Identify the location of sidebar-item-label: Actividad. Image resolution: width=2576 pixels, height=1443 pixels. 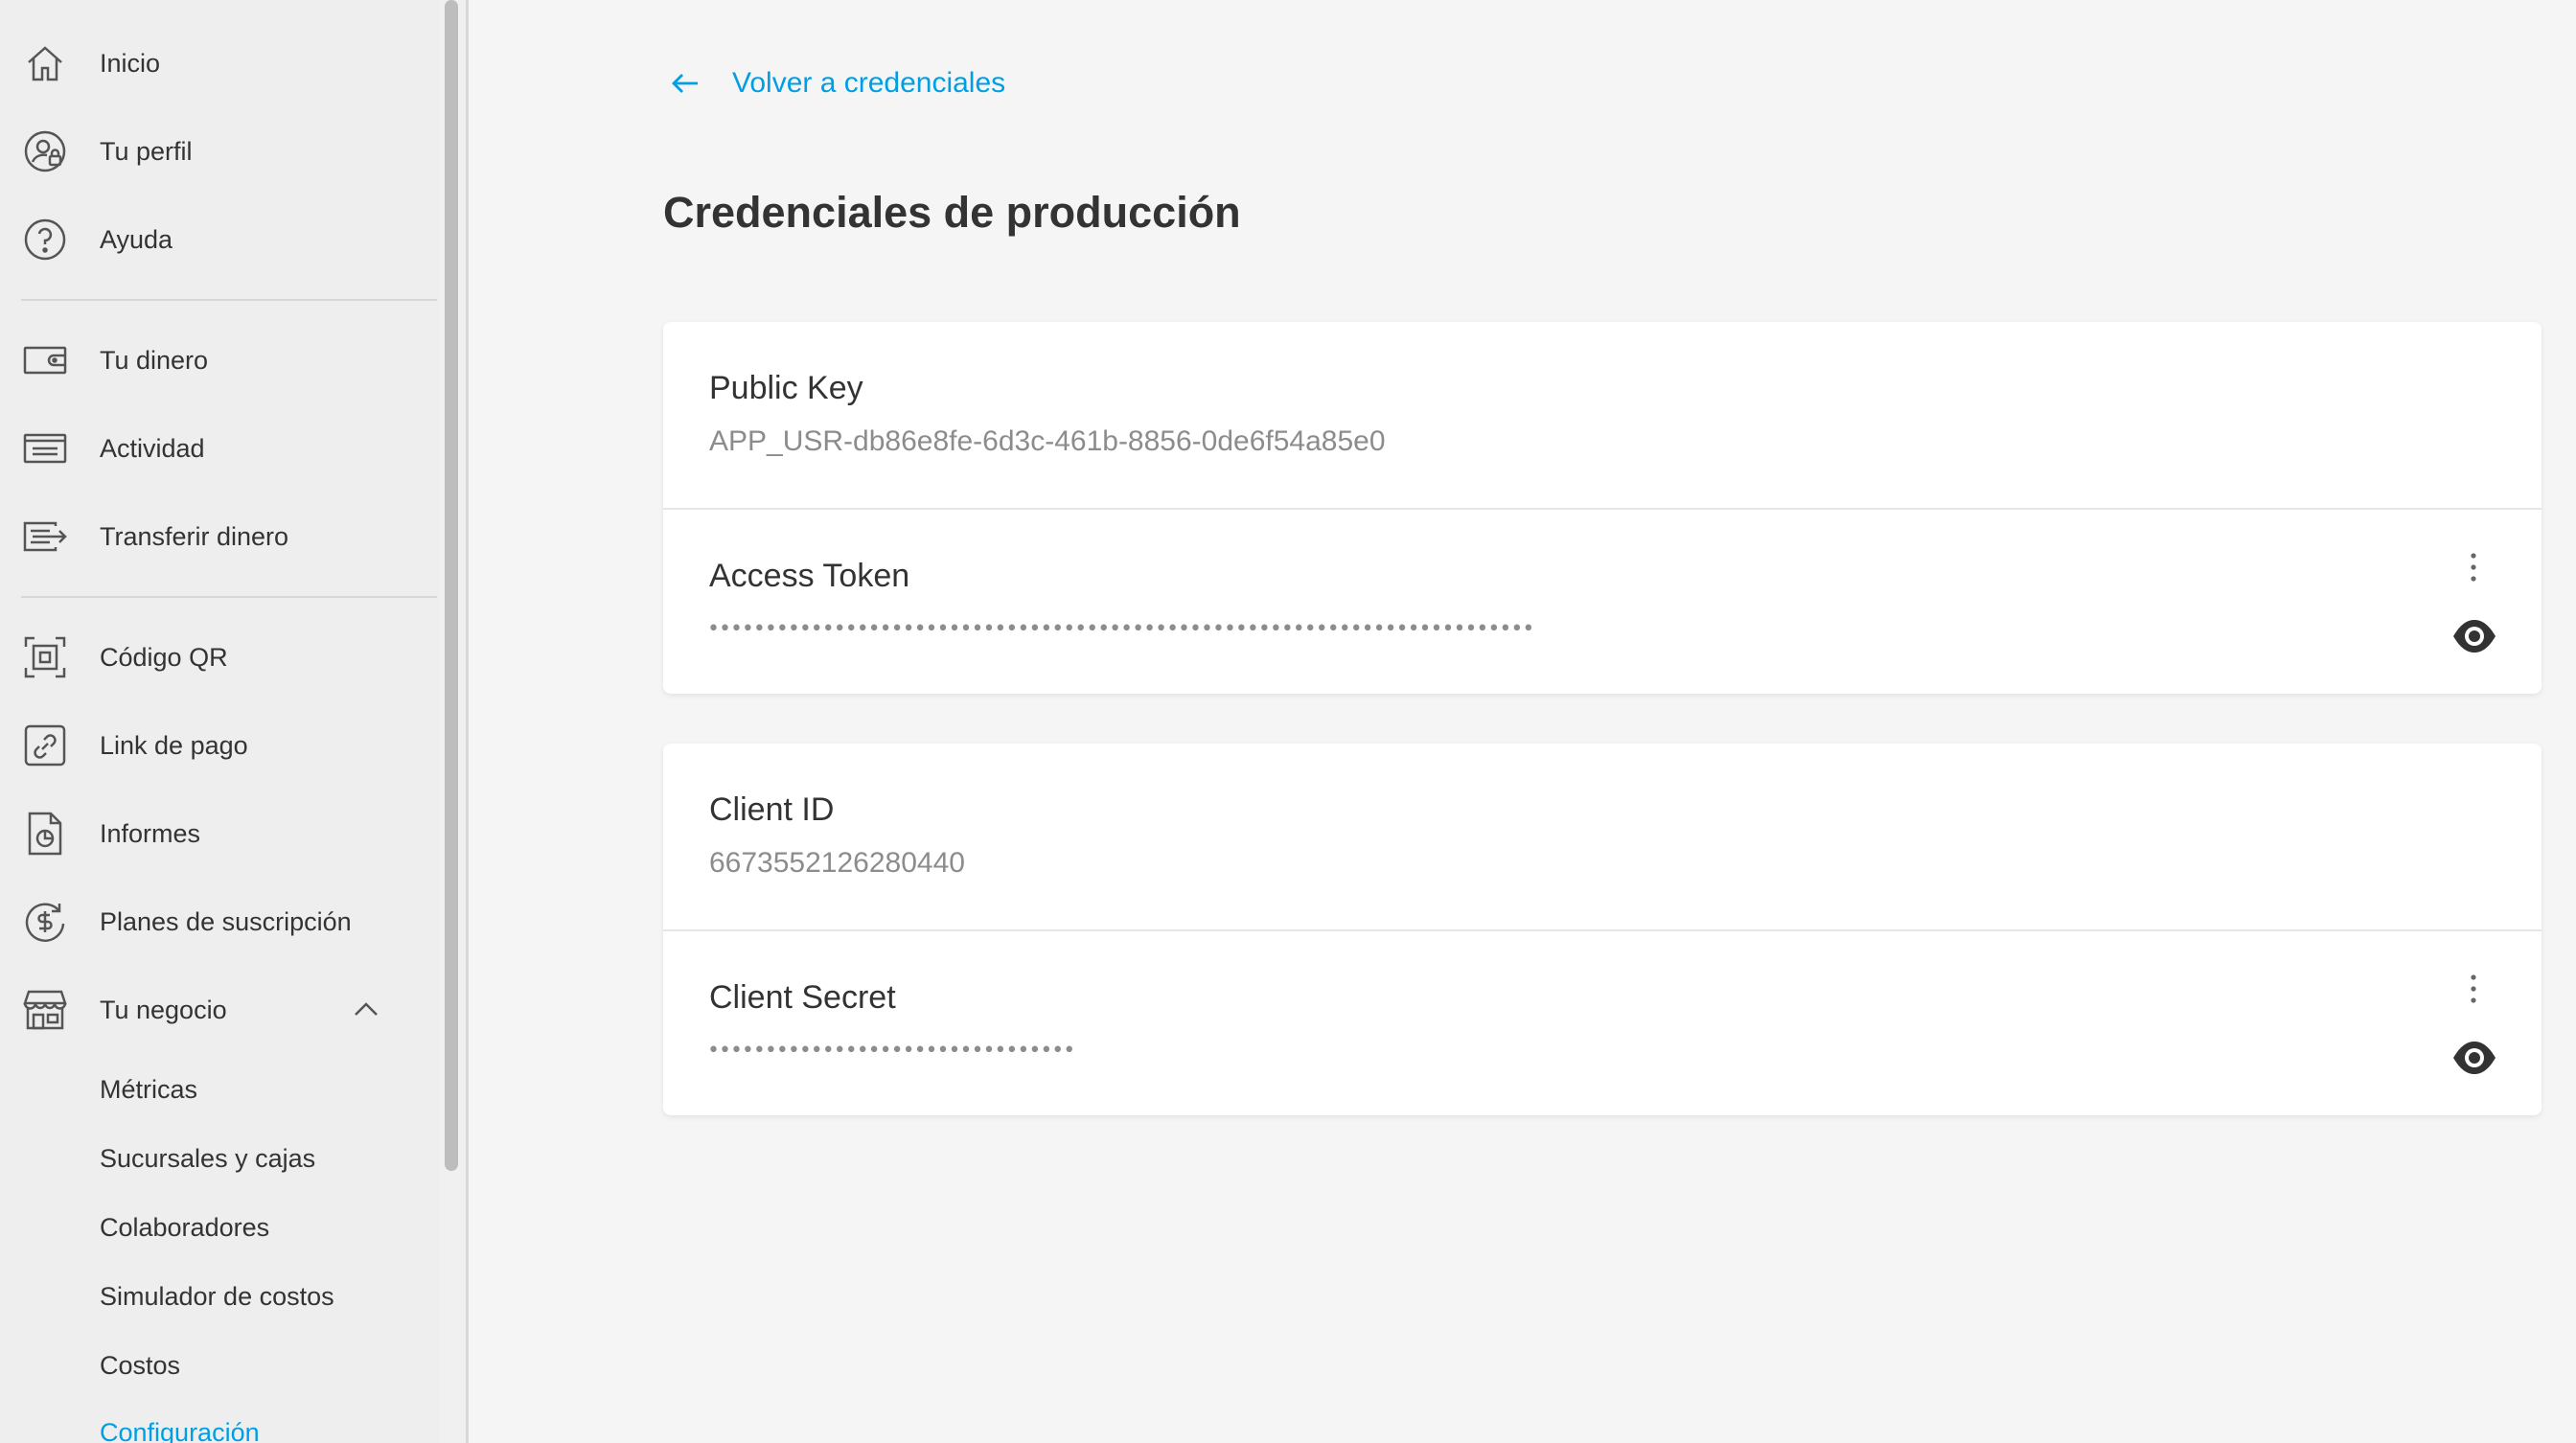
(152, 448).